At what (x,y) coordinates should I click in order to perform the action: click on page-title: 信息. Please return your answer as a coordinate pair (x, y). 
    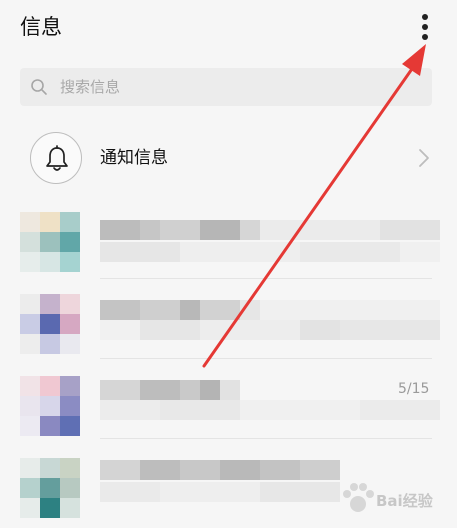
    Looking at the image, I should click on (41, 27).